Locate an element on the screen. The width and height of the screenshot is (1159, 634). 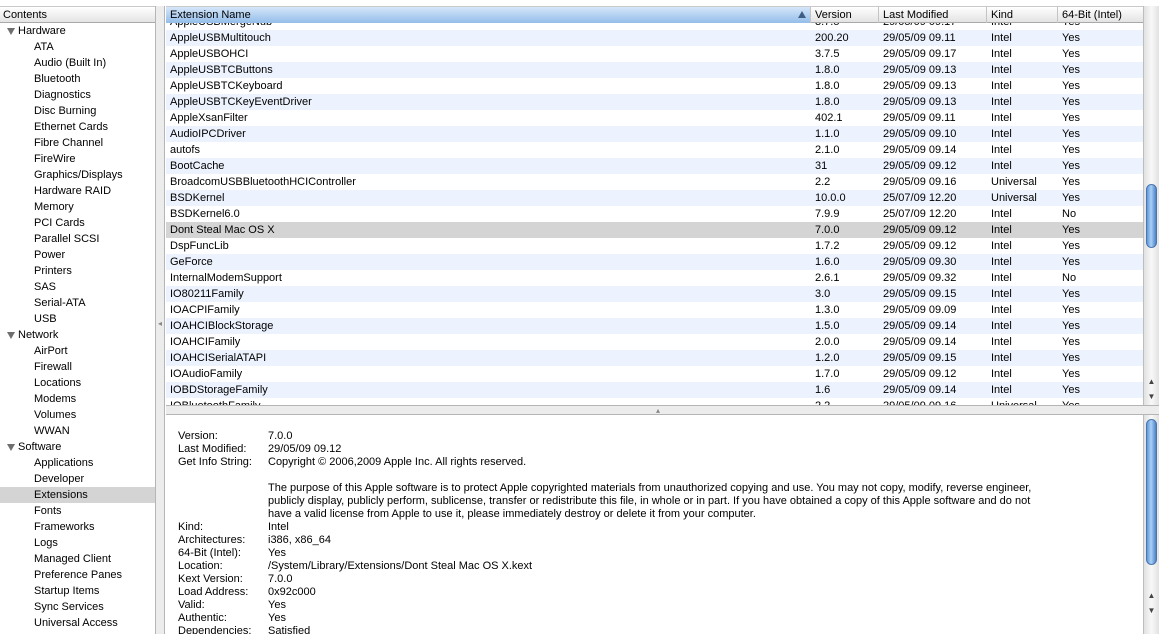
table-row: GeForce 1.6.0 29/05/09 09.30 Intel Yes is located at coordinates (654, 262).